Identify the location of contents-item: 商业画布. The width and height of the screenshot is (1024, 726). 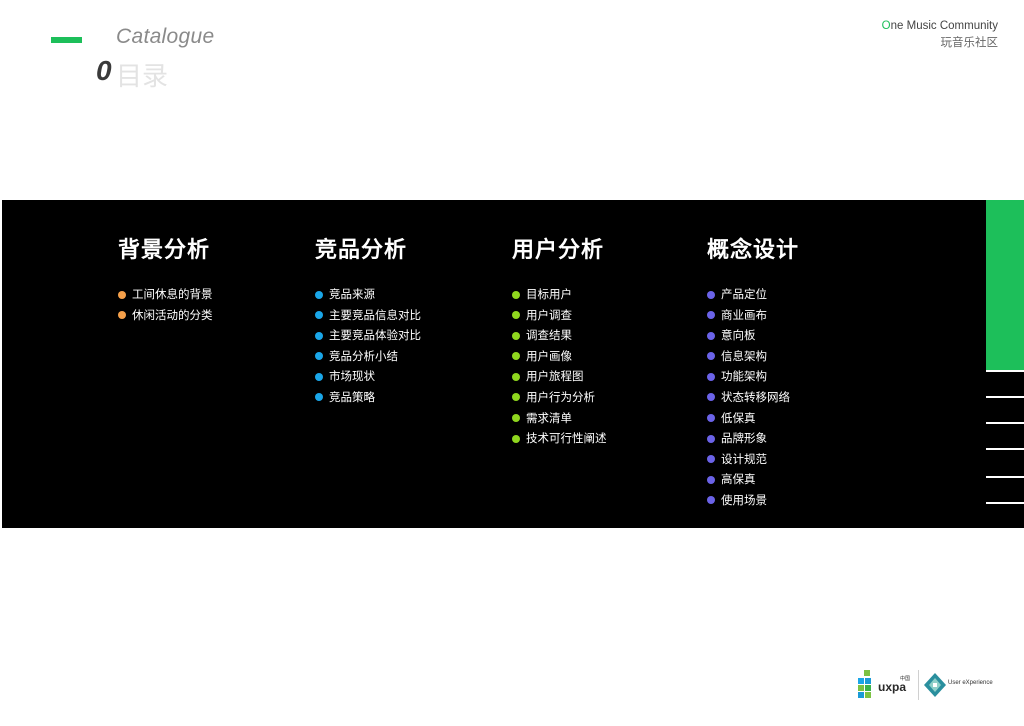
(753, 315).